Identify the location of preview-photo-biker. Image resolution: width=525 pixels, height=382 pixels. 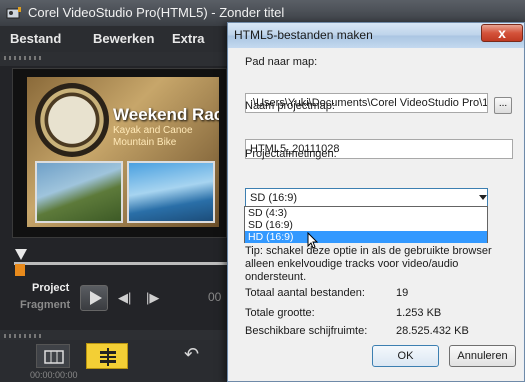
(79, 192).